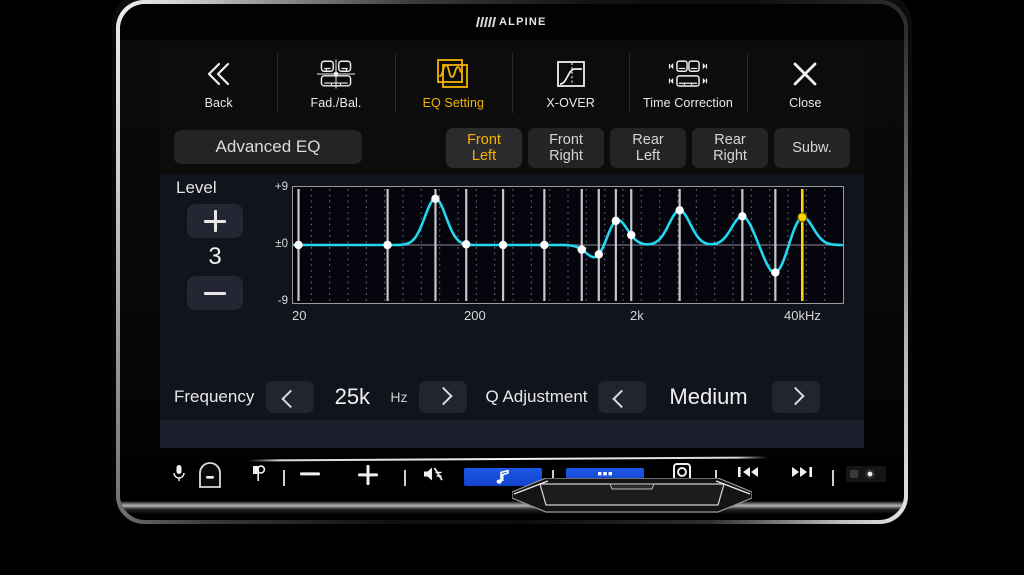 The height and width of the screenshot is (575, 1024). I want to click on alpine-logo: ALPINE, so click(512, 22).